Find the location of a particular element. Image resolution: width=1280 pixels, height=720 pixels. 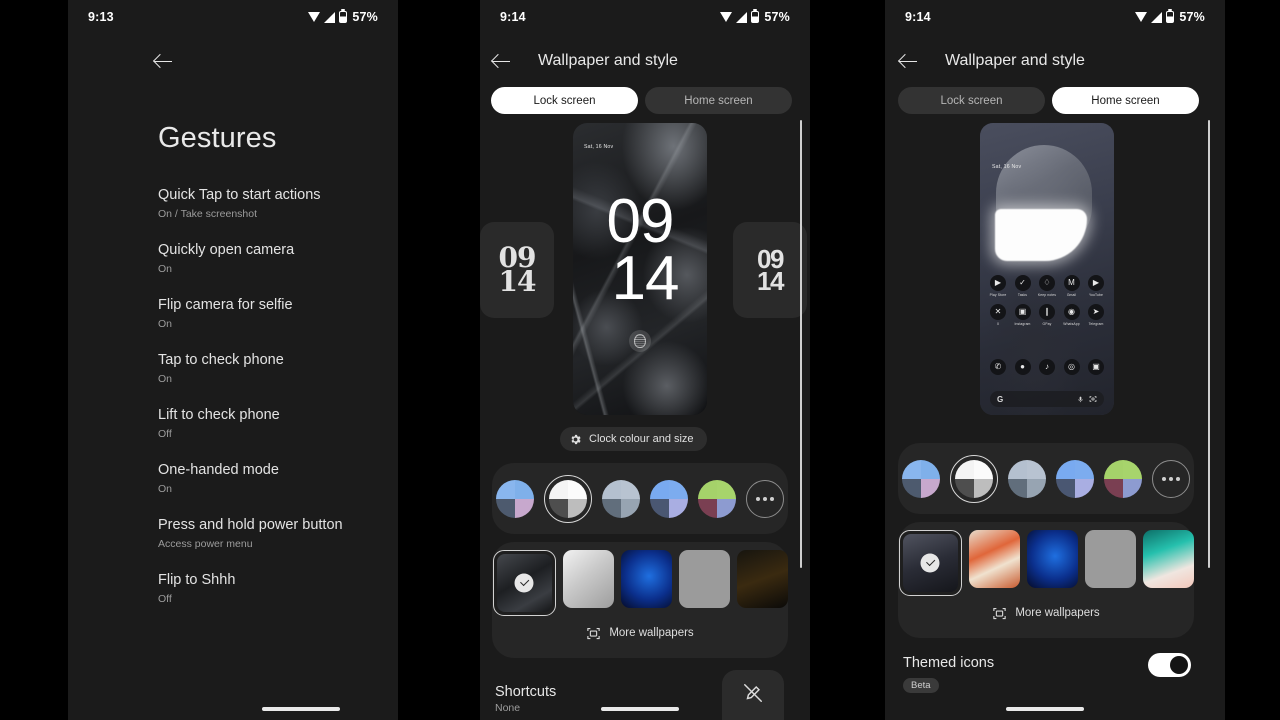

more-wallpapers-label: More wallpapers is located at coordinates (1057, 613).